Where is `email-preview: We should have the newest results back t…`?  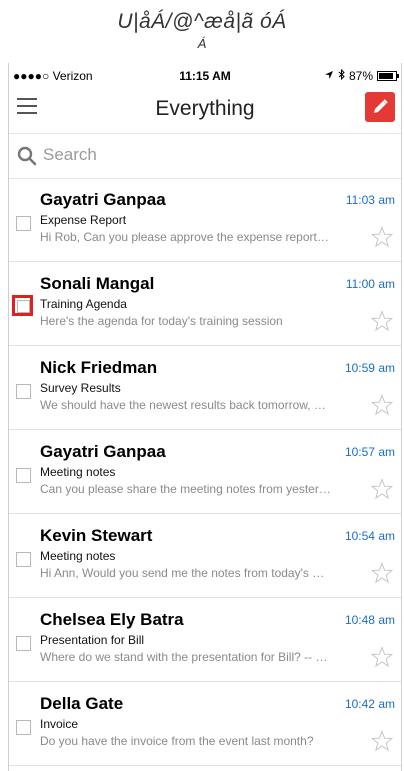
email-preview: We should have the newest results back t… is located at coordinates (183, 405).